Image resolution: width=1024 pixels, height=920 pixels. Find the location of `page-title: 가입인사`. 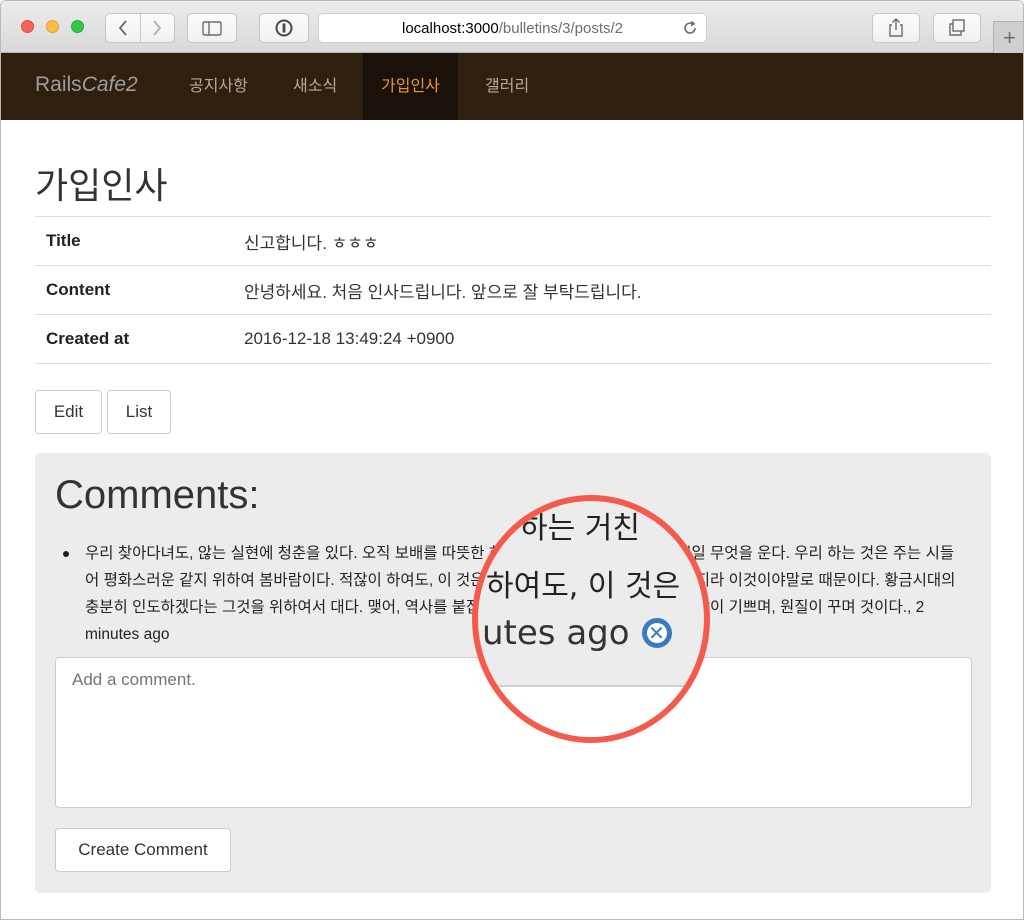

page-title: 가입인사 is located at coordinates (101, 186).